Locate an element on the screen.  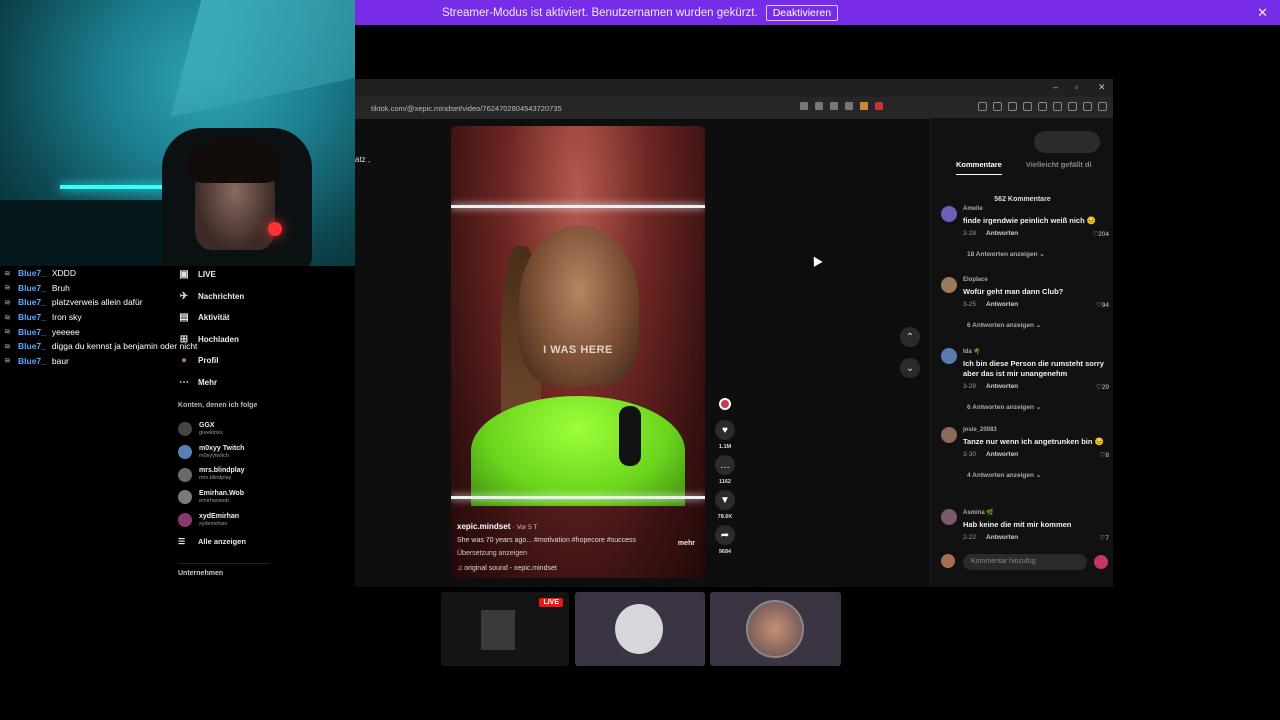
share-icon: ➦ is located at coordinates (725, 535).